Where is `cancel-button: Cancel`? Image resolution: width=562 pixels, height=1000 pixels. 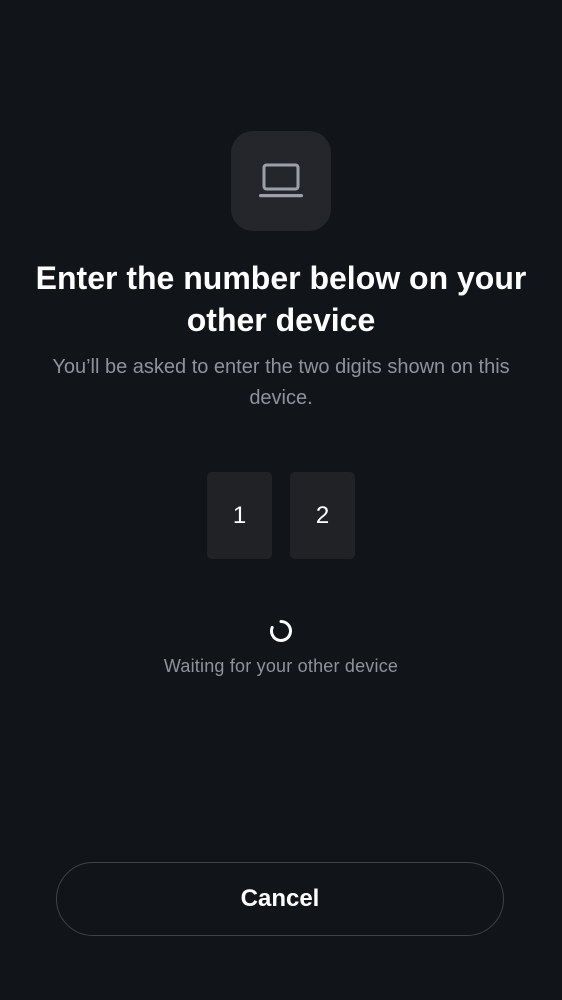 cancel-button: Cancel is located at coordinates (280, 899).